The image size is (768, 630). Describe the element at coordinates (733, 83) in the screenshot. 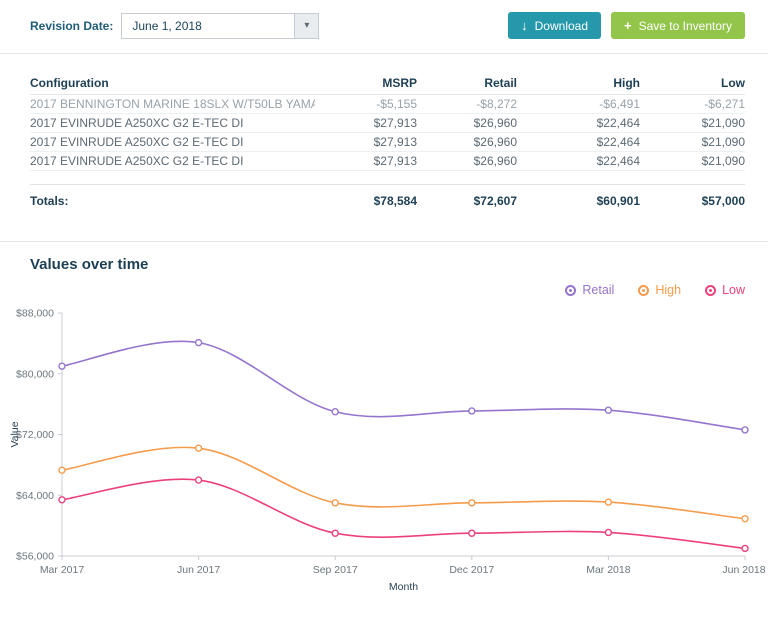

I see `col-header-low: Low` at that location.